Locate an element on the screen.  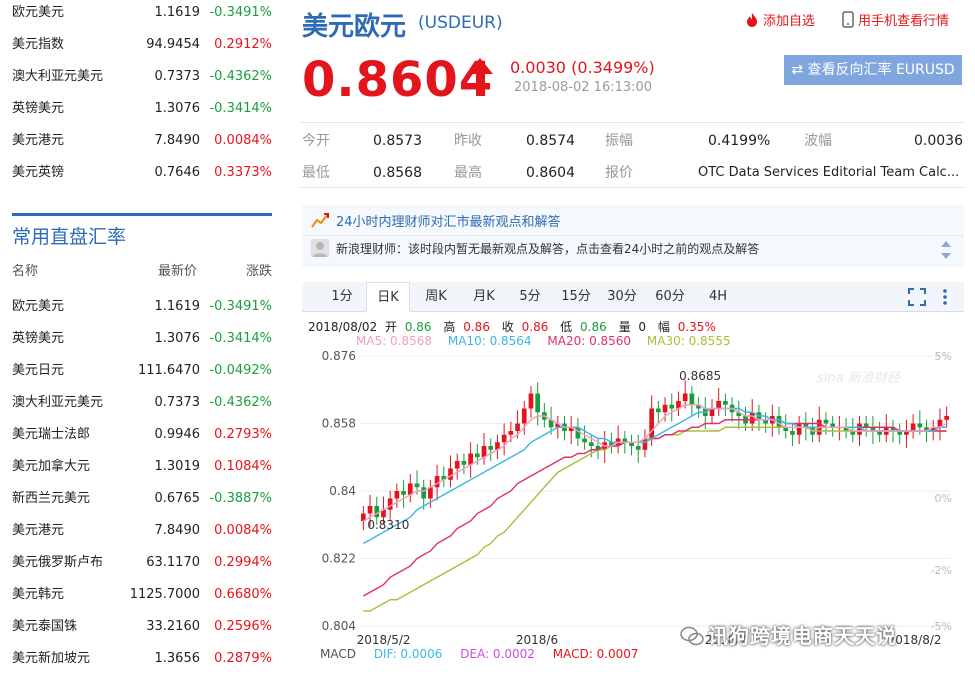
rate-row: 美元日元 111.6470 -0.0492% is located at coordinates (142, 371).